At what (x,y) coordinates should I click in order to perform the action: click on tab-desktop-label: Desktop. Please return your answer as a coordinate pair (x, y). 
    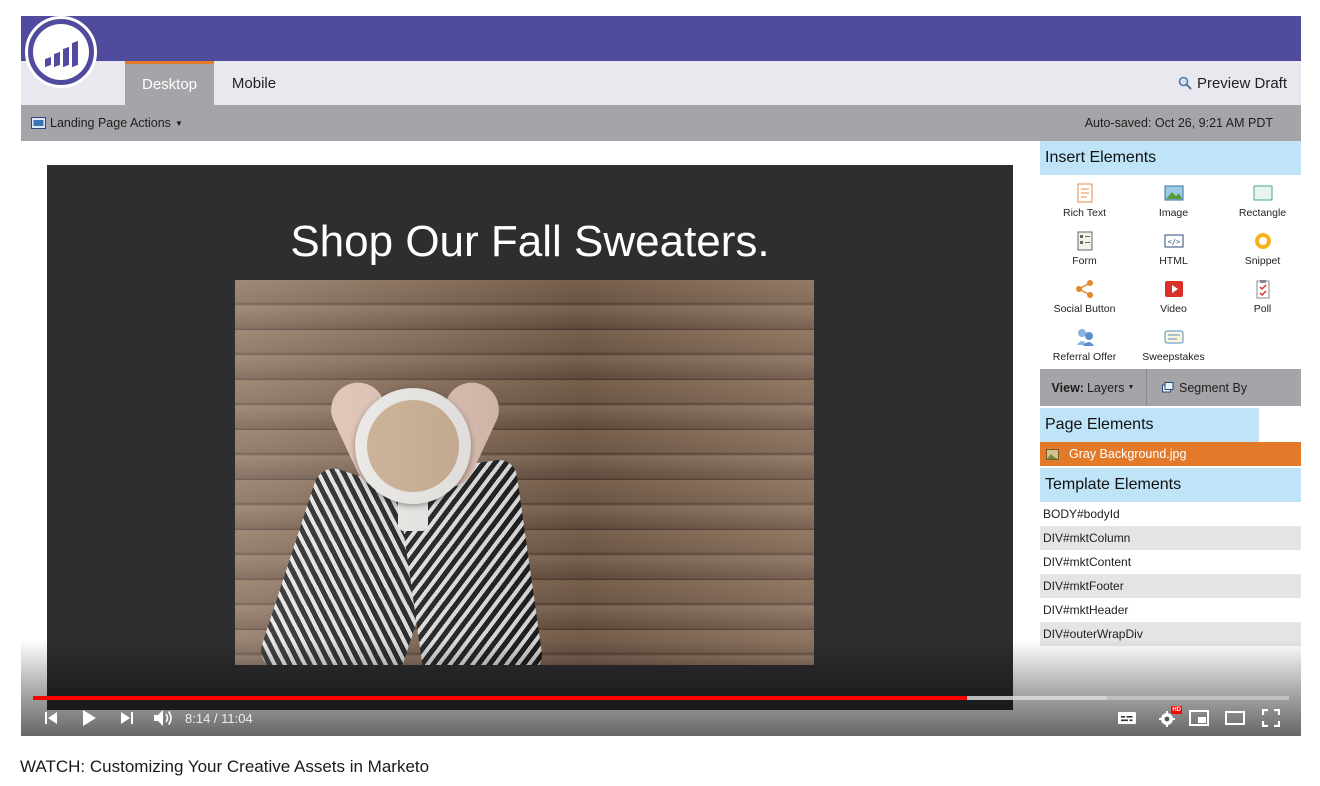
    Looking at the image, I should click on (169, 84).